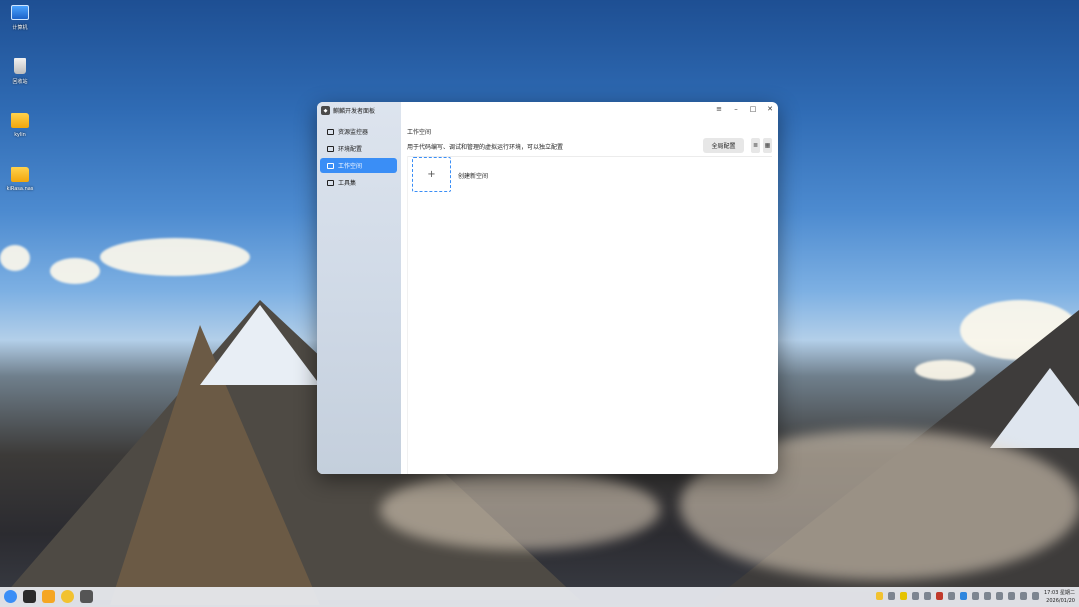 The width and height of the screenshot is (1079, 607). I want to click on sidebar-item-label: 资源监控器, so click(353, 132).